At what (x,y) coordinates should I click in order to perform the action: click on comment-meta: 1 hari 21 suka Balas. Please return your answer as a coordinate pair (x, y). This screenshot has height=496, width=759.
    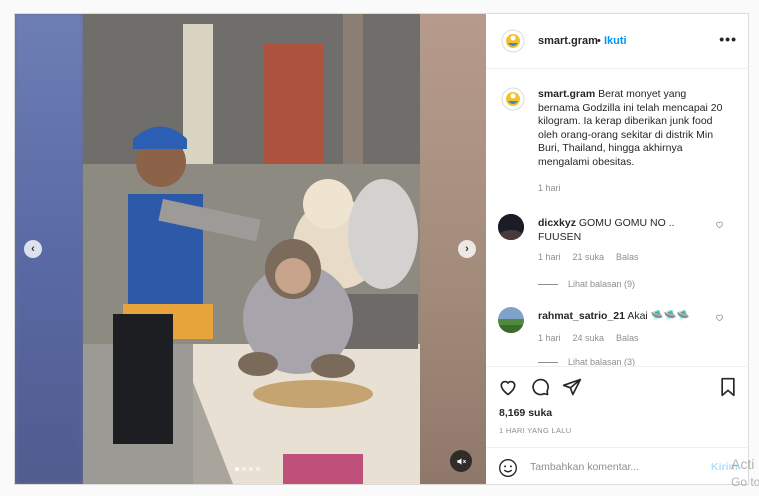
    Looking at the image, I should click on (588, 257).